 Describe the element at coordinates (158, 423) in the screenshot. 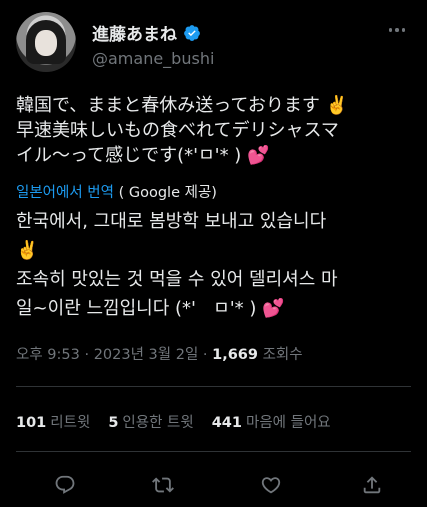

I see `quotes-label: 인용한 트윗` at that location.